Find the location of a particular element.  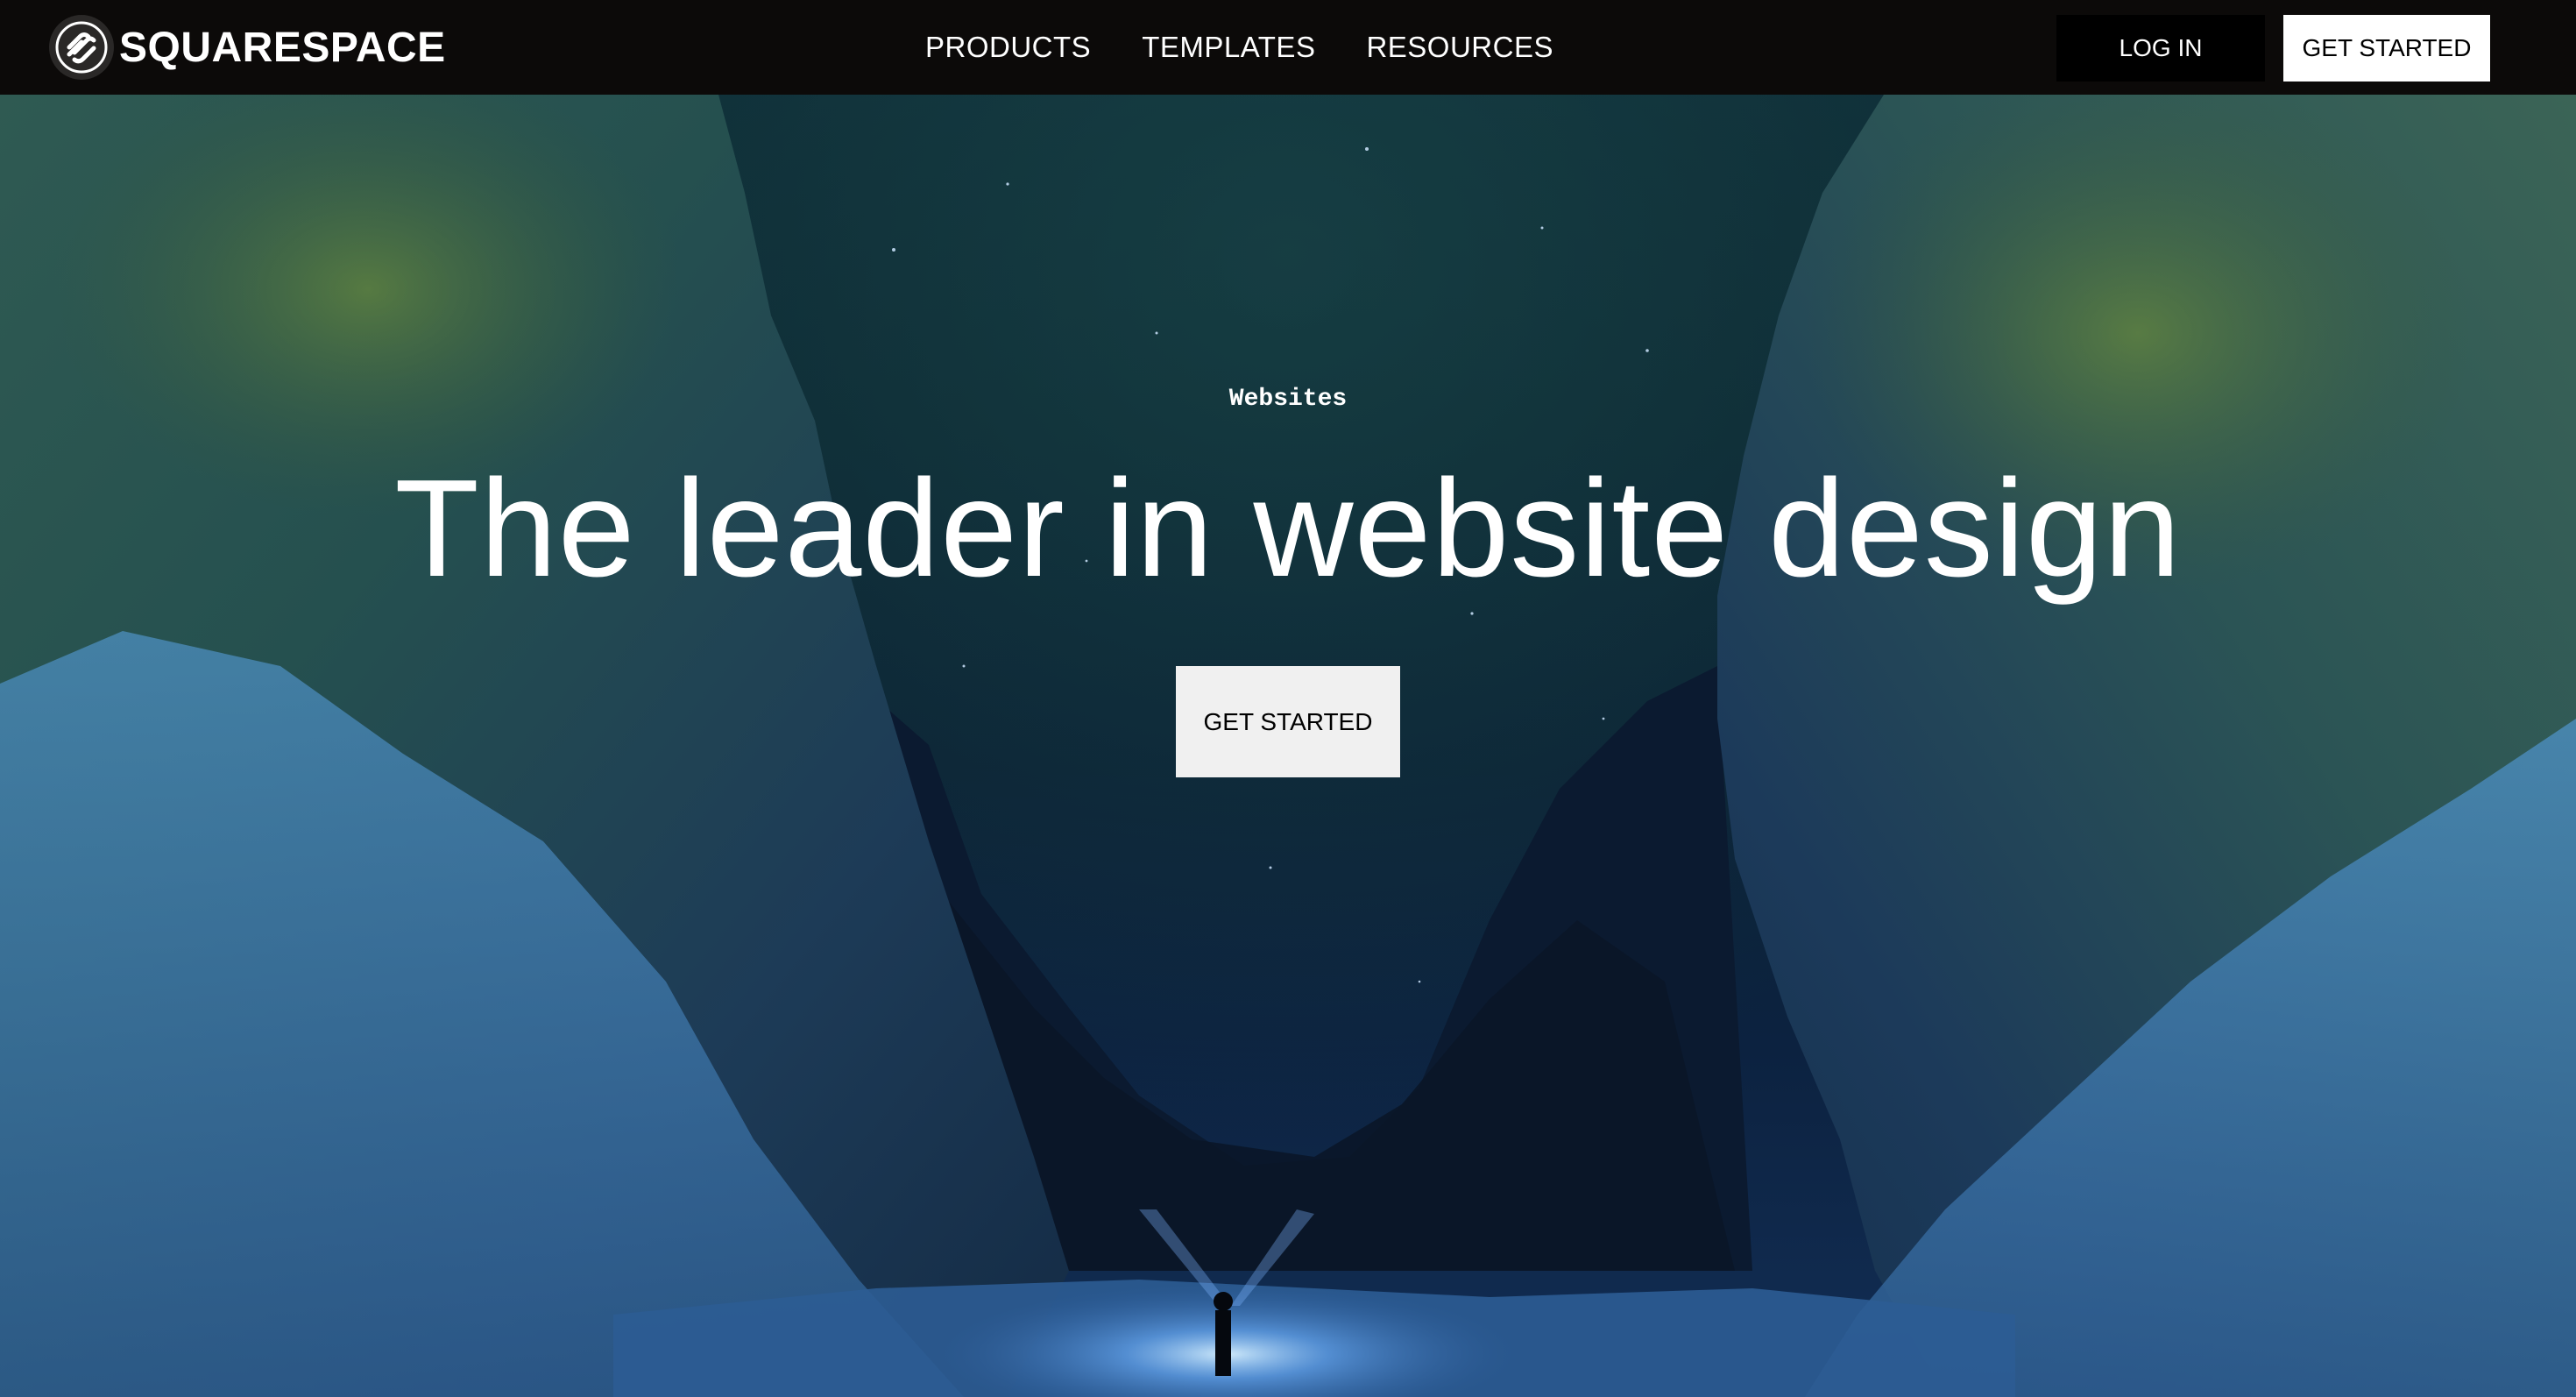

squarespace-logo-icon is located at coordinates (81, 47).